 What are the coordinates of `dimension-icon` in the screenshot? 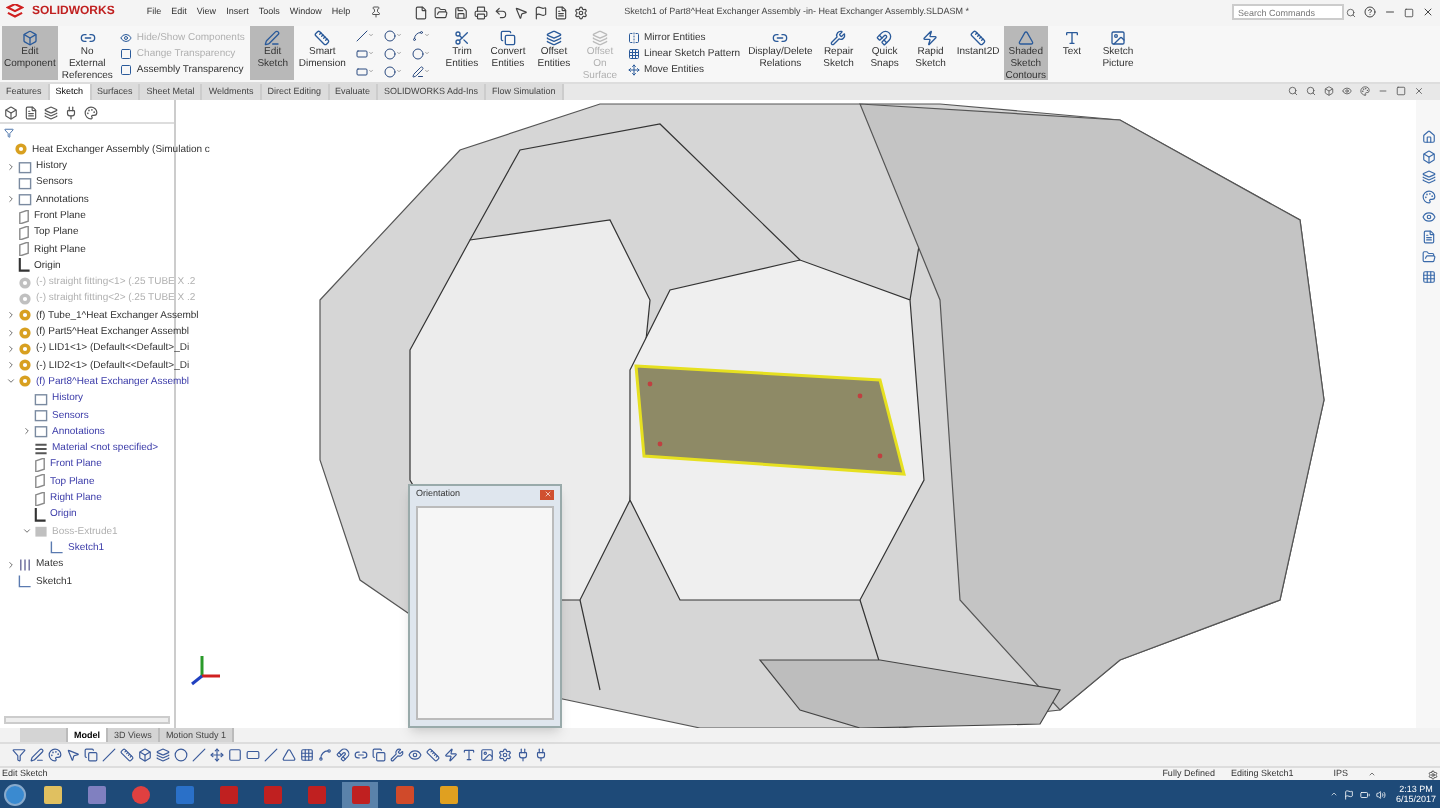 It's located at (322, 37).